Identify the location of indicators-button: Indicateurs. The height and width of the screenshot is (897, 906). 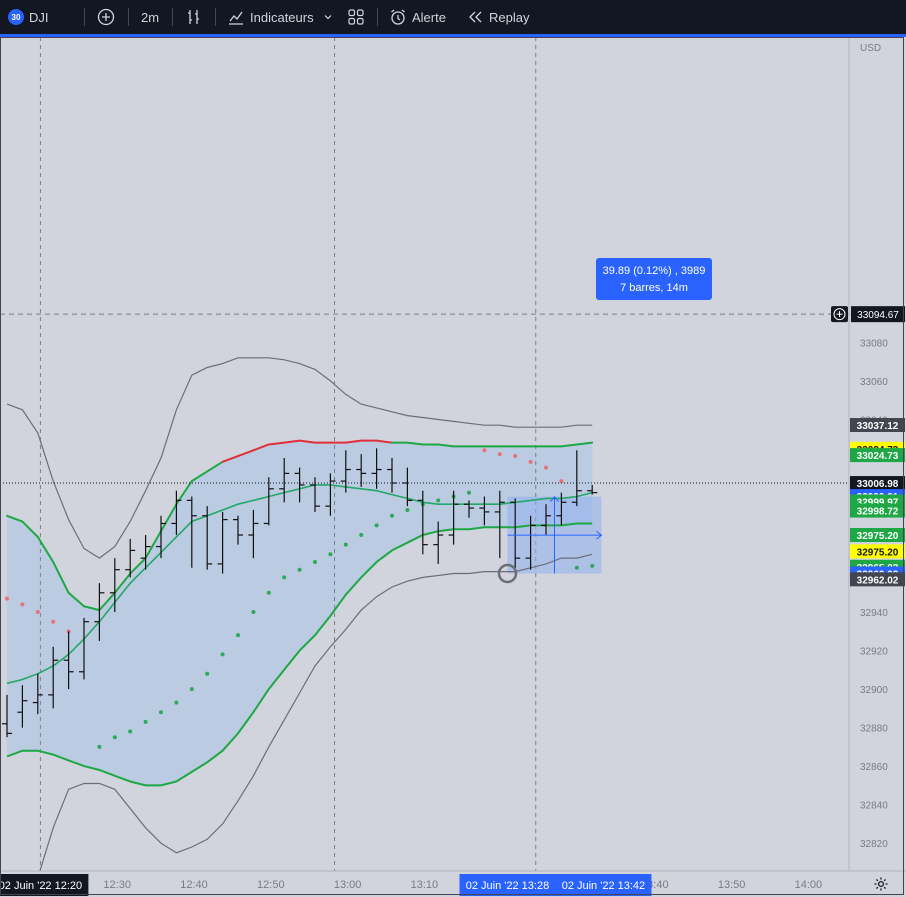
(270, 17).